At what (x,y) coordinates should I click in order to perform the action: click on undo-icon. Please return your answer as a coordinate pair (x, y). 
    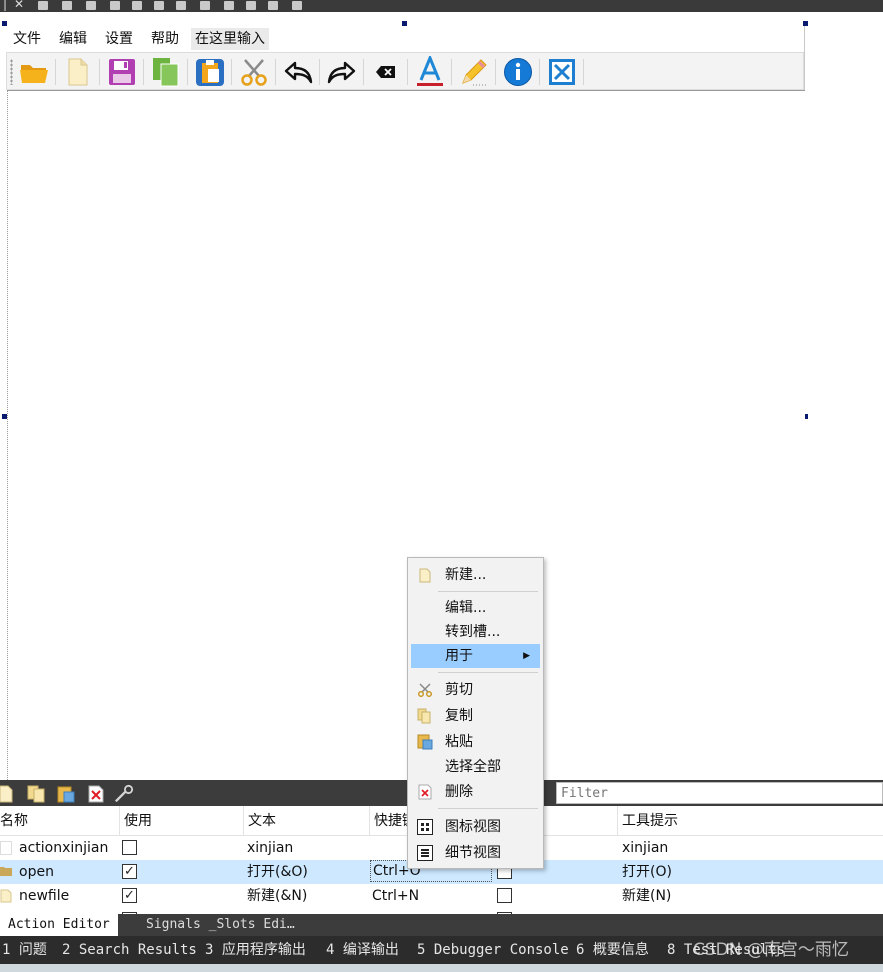
    Looking at the image, I should click on (298, 72).